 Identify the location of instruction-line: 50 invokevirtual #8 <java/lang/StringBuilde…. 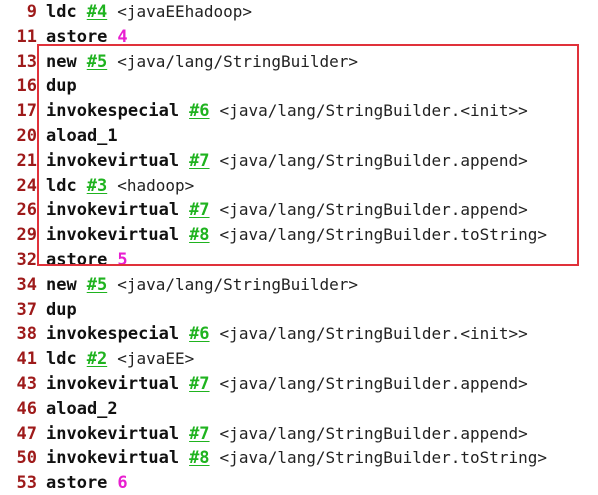
(274, 458).